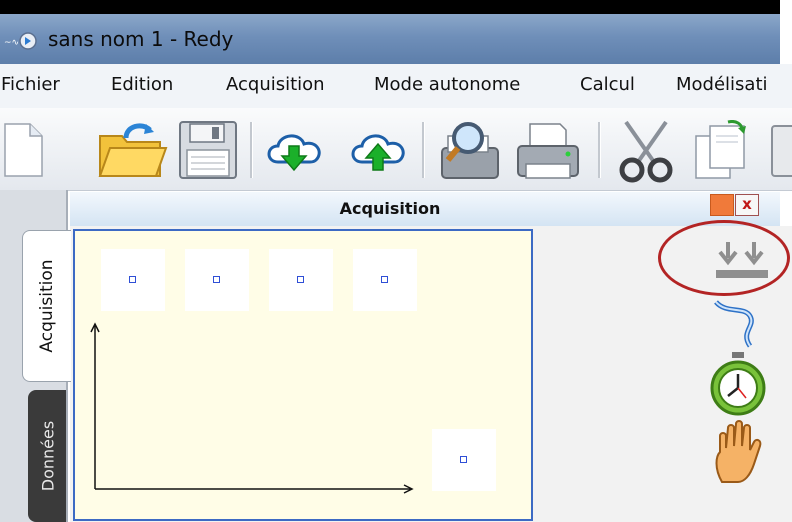  Describe the element at coordinates (470, 151) in the screenshot. I see `print-preview-icon` at that location.